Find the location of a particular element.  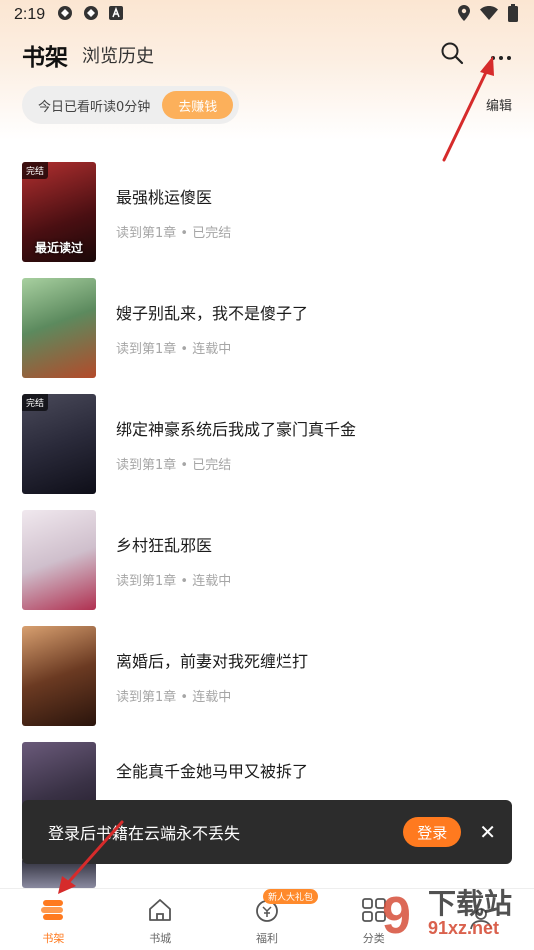

list-item: 嫂子别乱来，我不是傻子了 读到第1章 • 连载中 is located at coordinates (267, 328).